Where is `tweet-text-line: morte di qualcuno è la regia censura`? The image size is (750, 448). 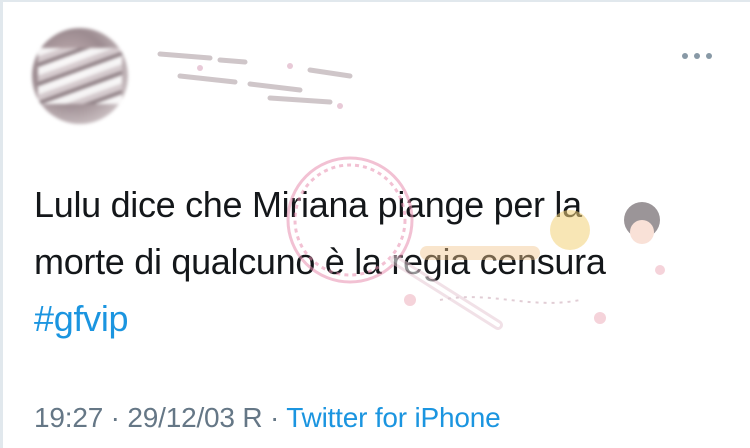
tweet-text-line: morte di qualcuno è la regia censura is located at coordinates (320, 261).